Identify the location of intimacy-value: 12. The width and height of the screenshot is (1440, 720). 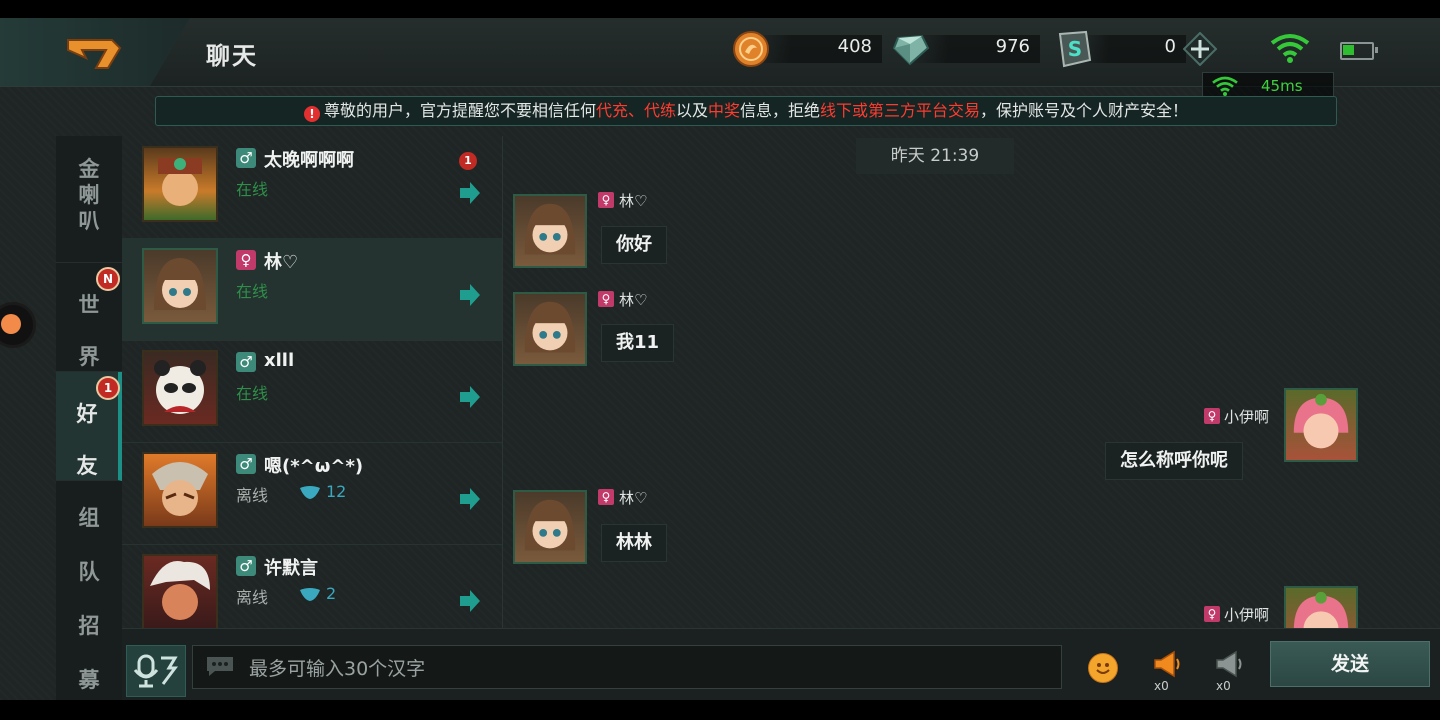
(336, 491).